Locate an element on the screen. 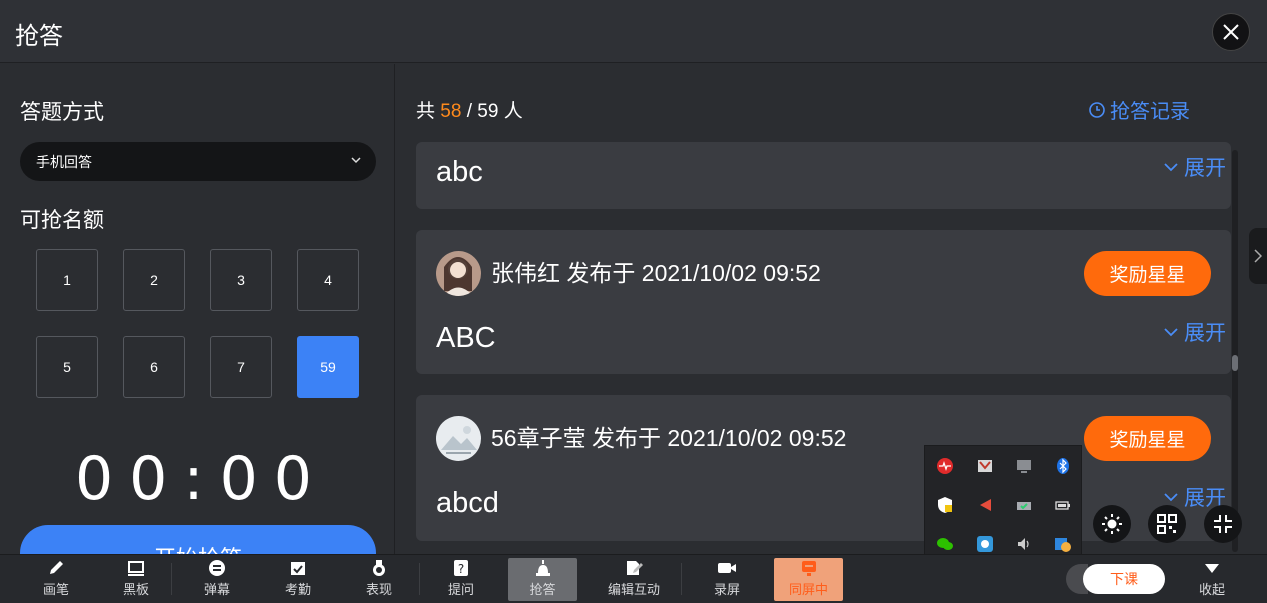 The width and height of the screenshot is (1267, 603). screen-share-icon is located at coordinates (809, 567).